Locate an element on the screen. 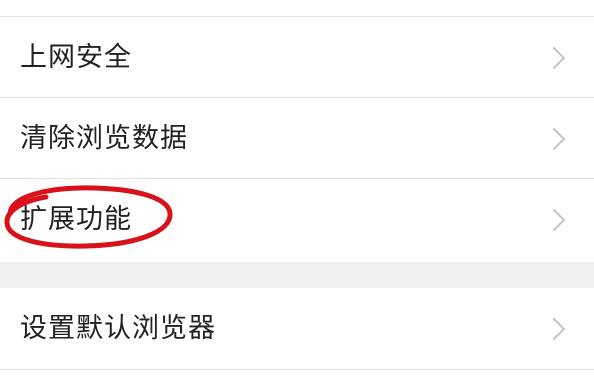 Image resolution: width=594 pixels, height=376 pixels. settings-row-label: 扩展功能 is located at coordinates (76, 219).